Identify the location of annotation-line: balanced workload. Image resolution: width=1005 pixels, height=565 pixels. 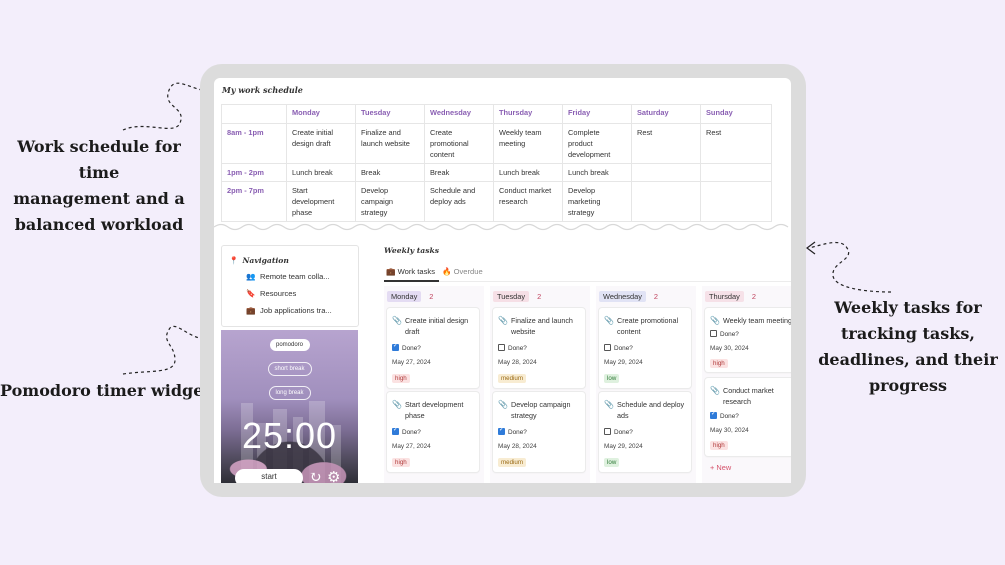
(99, 224).